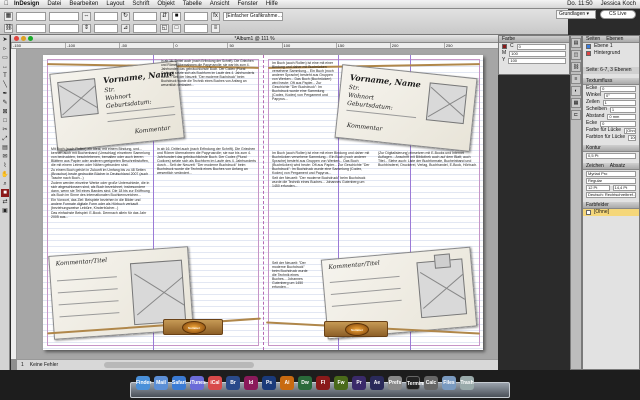 The height and width of the screenshot is (400, 640). What do you see at coordinates (215, 383) in the screenshot?
I see `dock-ical: iCal` at bounding box center [215, 383].